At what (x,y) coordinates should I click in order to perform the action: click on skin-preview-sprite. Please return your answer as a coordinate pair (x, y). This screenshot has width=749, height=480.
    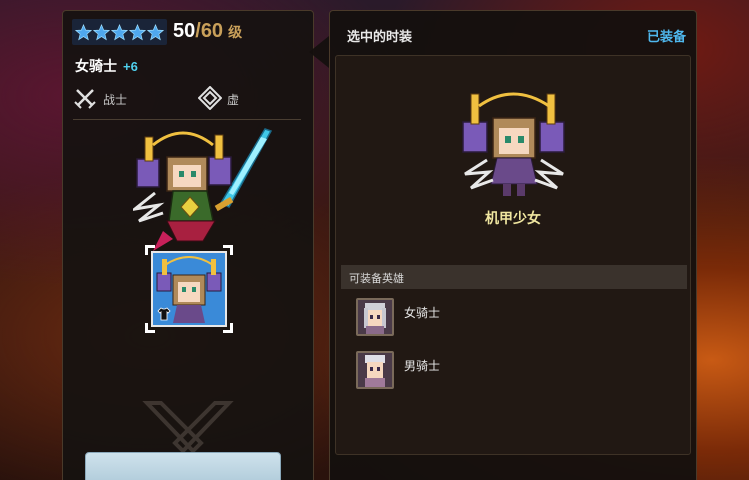
    Looking at the image, I should click on (513, 144).